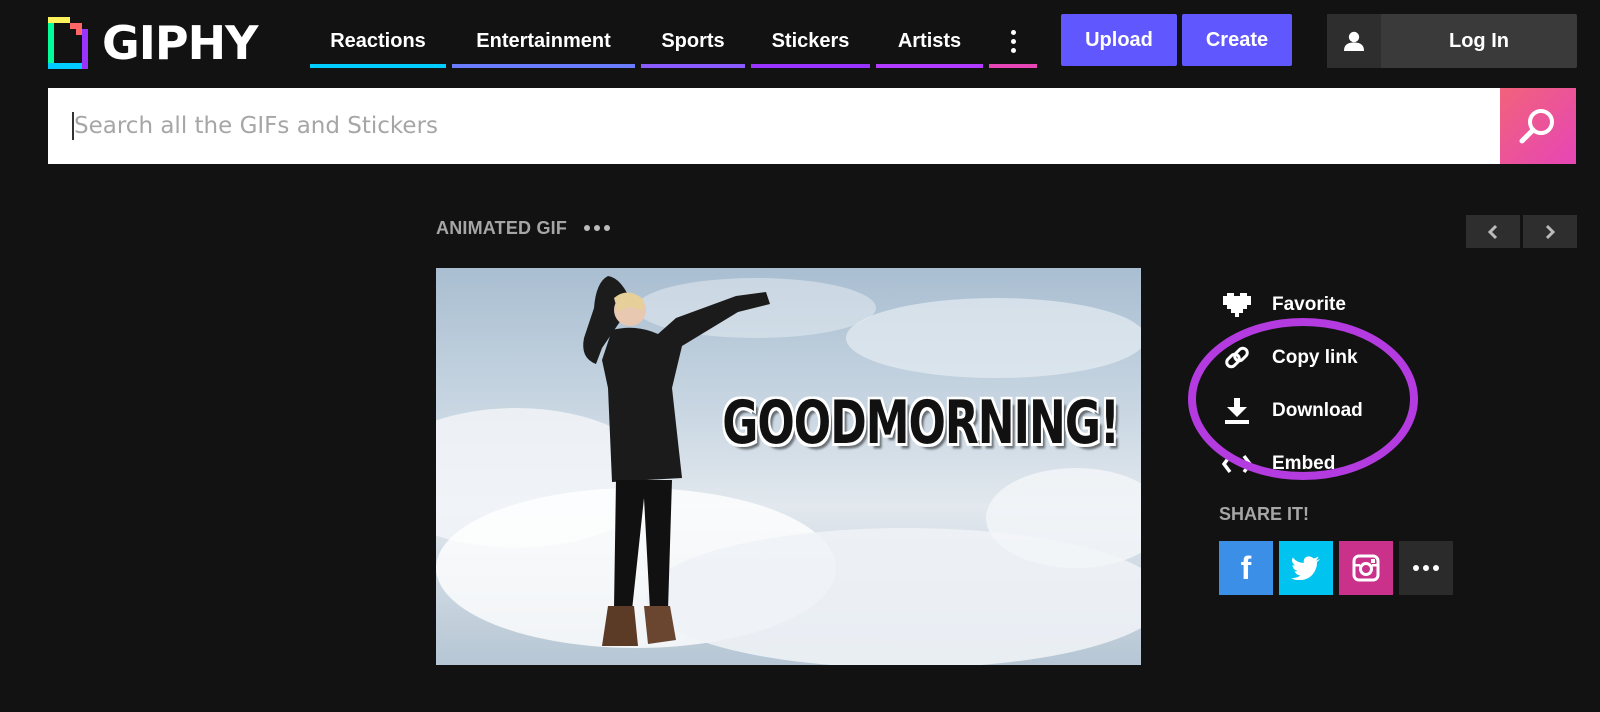 This screenshot has width=1600, height=712. What do you see at coordinates (921, 423) in the screenshot?
I see `gif-caption: GOODMORNING!` at bounding box center [921, 423].